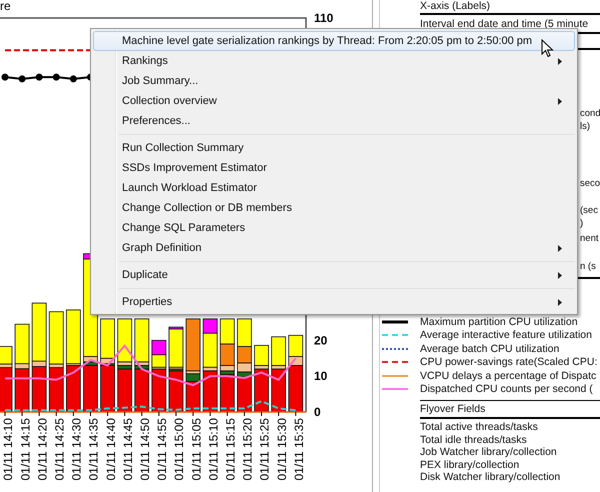 The height and width of the screenshot is (492, 600). What do you see at coordinates (490, 348) in the screenshot?
I see `legend-label: Average batch CPU utilization` at bounding box center [490, 348].